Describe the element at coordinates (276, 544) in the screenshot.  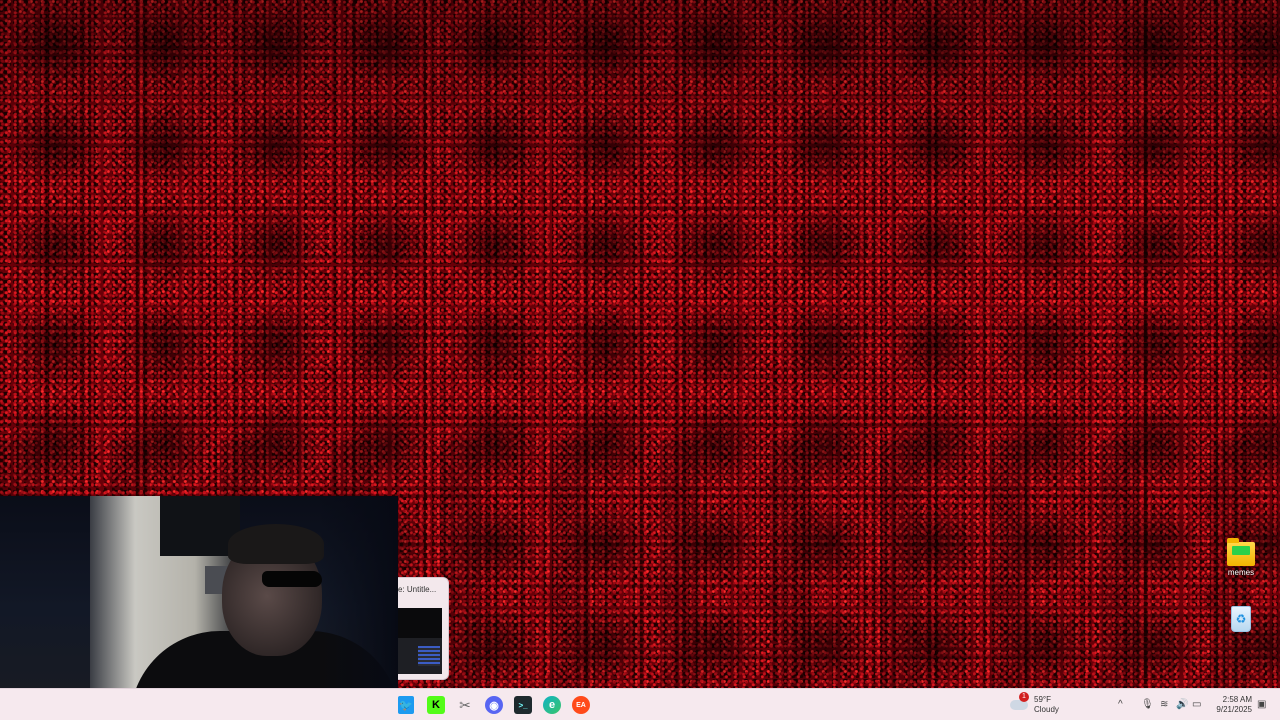
I see `webcam-person-hair` at that location.